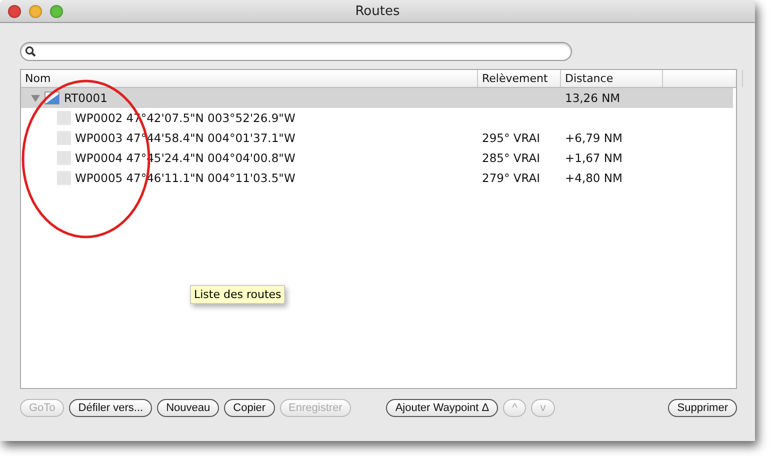 This screenshot has height=457, width=770. Describe the element at coordinates (442, 408) in the screenshot. I see `action-button: Ajouter Waypoint Δ` at that location.